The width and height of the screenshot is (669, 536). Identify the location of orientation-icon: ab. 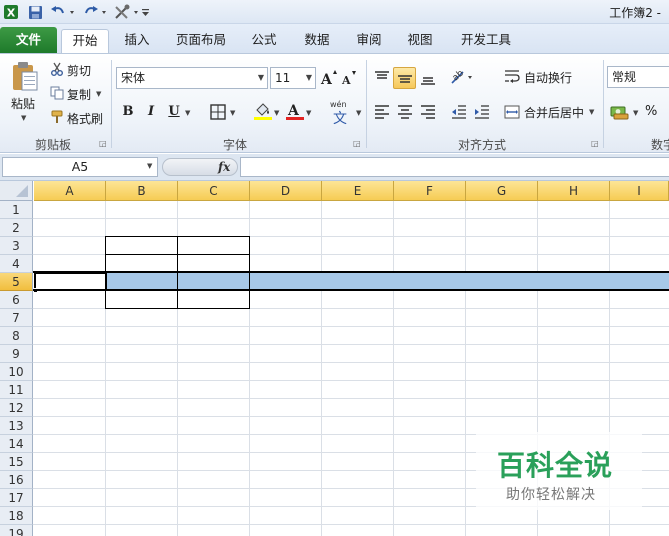
(461, 77).